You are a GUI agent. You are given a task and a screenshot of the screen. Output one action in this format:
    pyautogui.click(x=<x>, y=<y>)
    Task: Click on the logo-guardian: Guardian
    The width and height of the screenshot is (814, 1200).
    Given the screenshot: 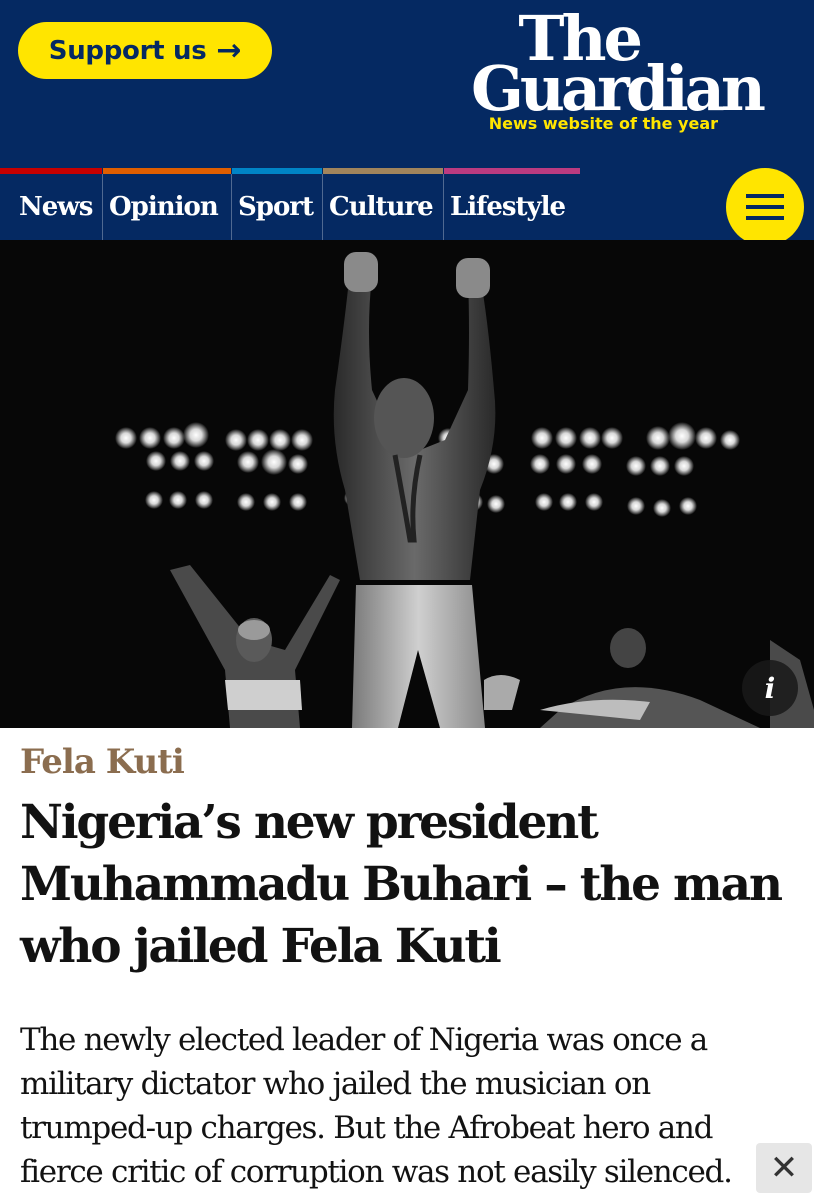 What is the action you would take?
    pyautogui.click(x=618, y=88)
    